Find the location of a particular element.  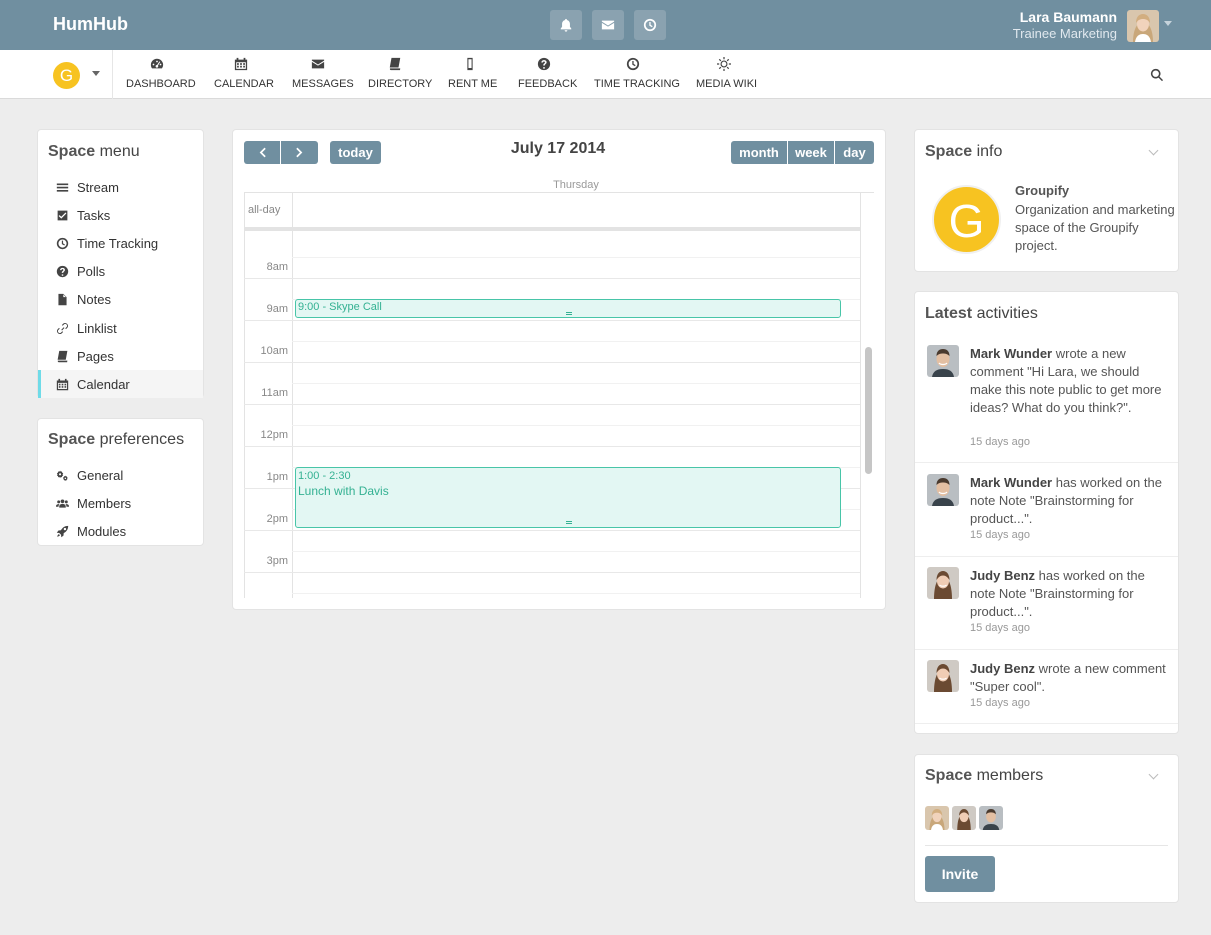

nav-rent-me: RENT ME is located at coordinates (473, 75).